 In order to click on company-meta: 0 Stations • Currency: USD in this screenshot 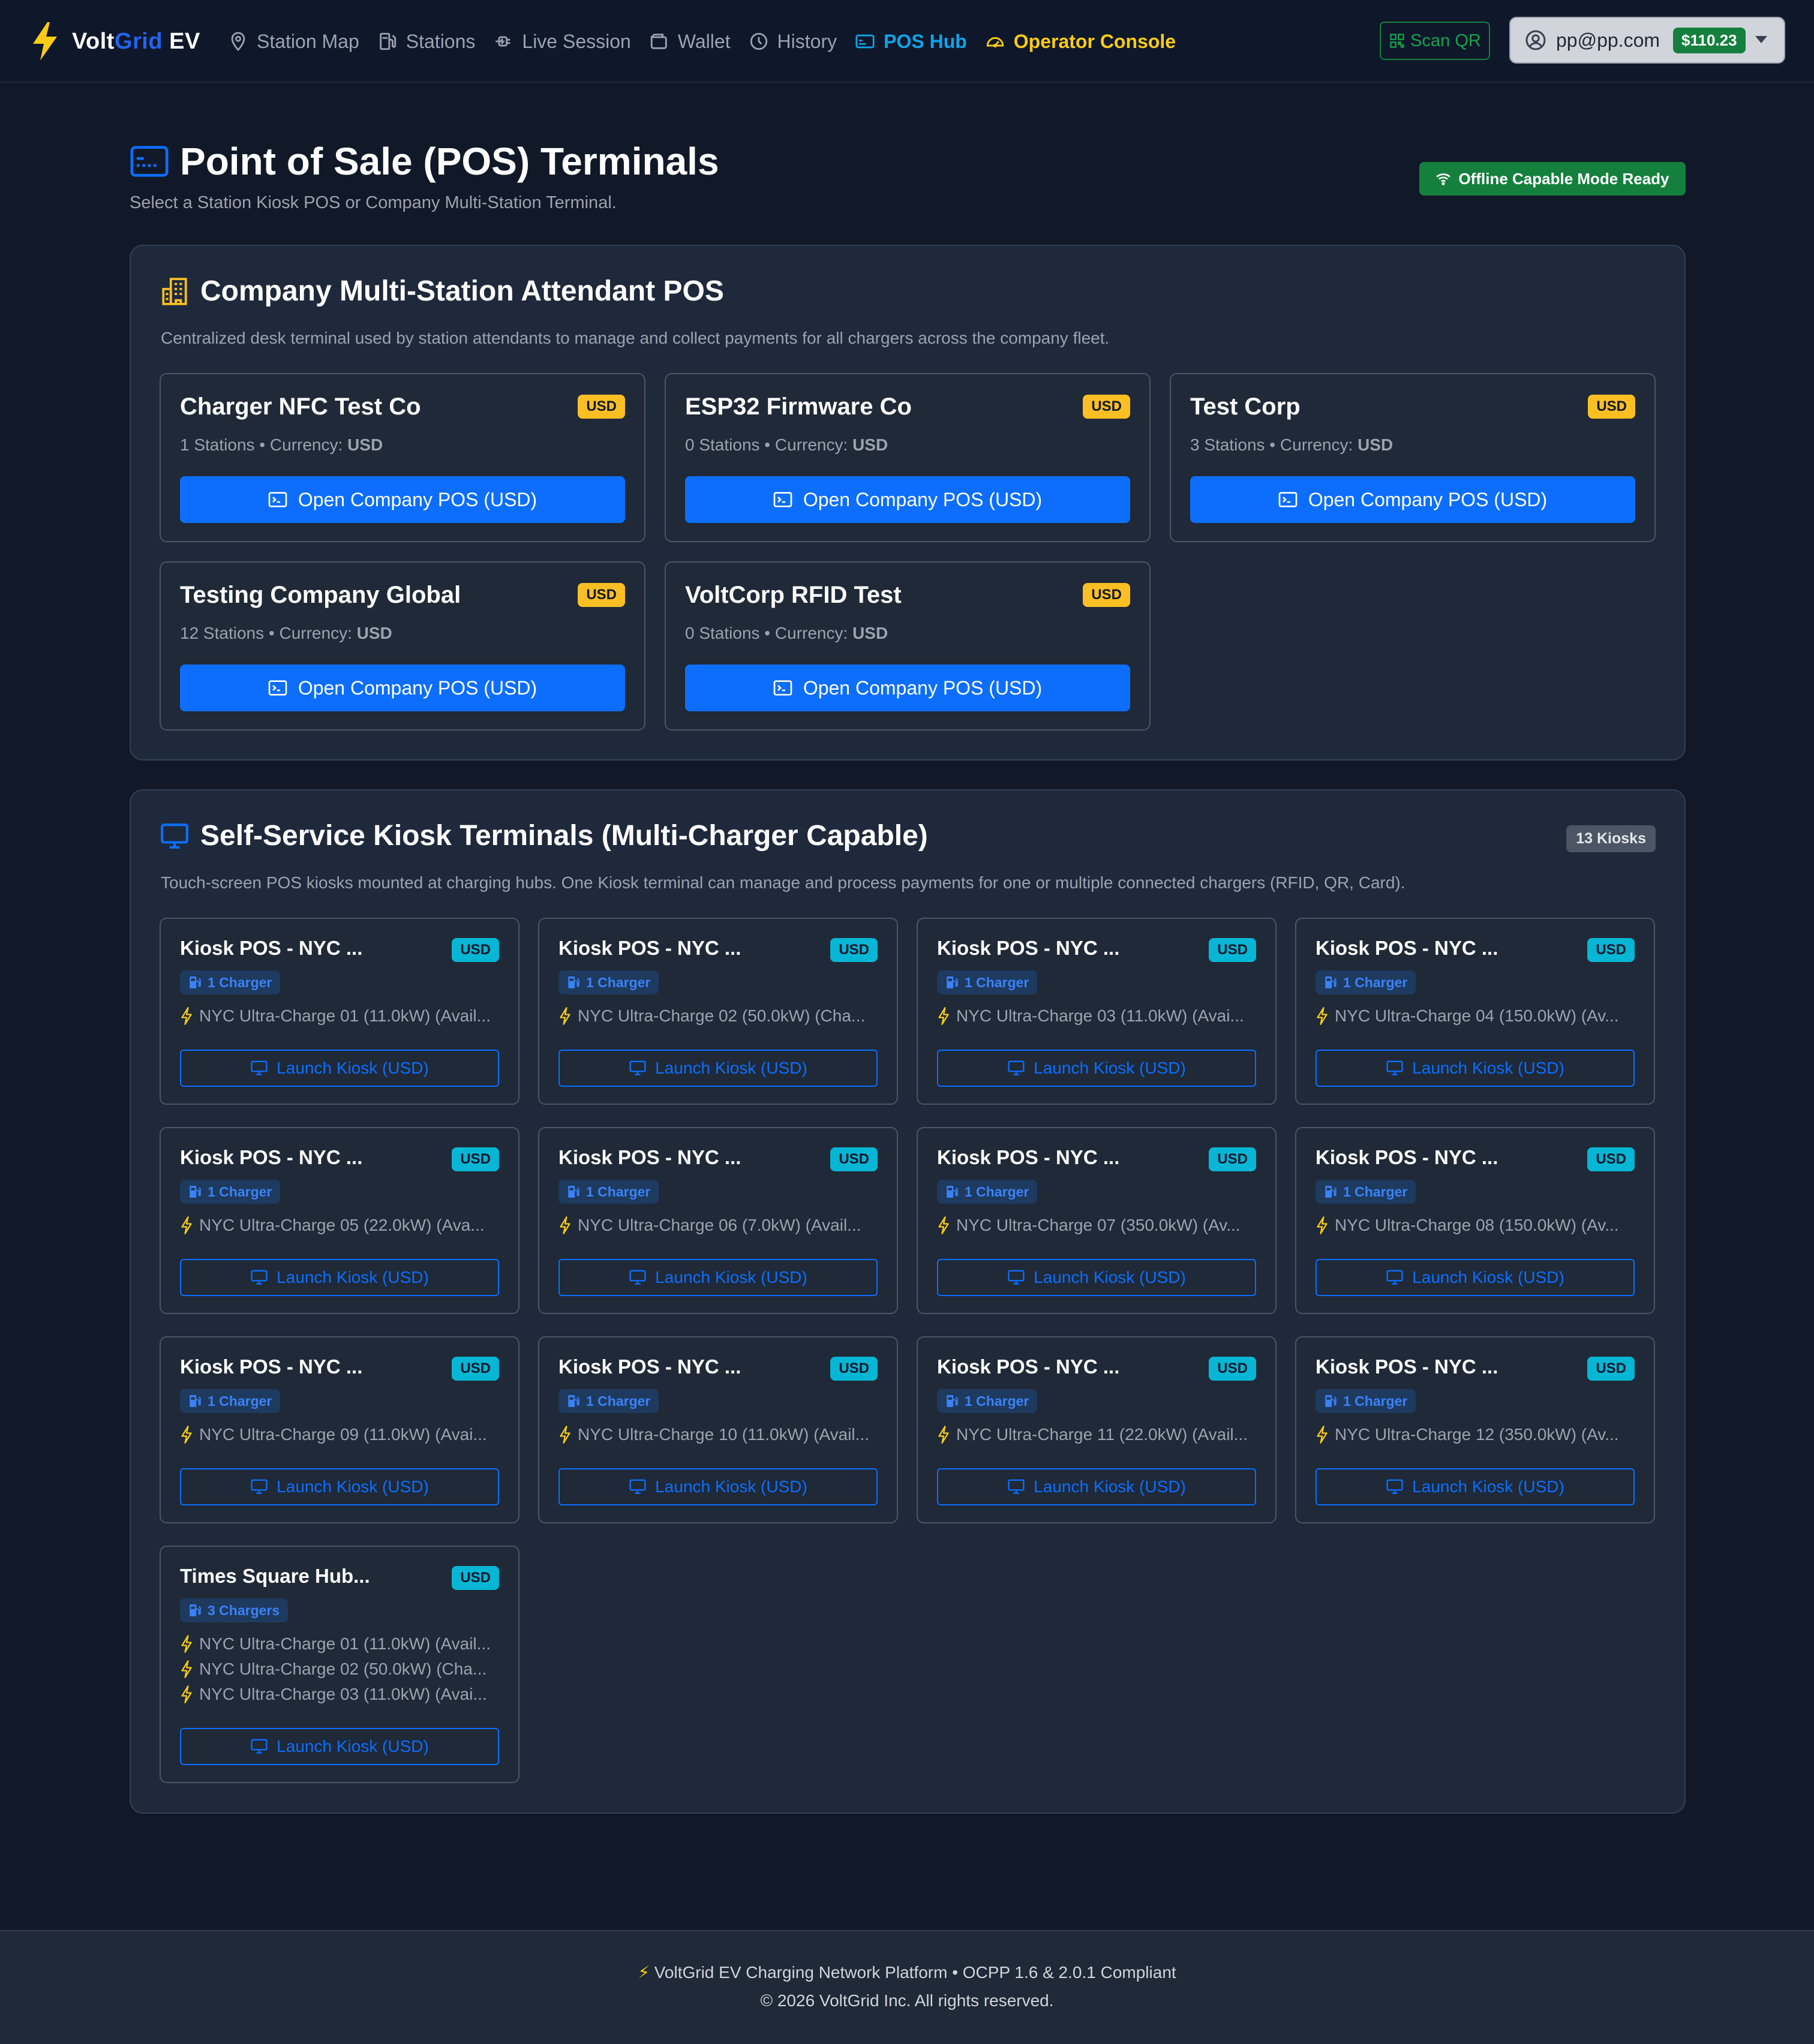, I will do `click(786, 444)`.